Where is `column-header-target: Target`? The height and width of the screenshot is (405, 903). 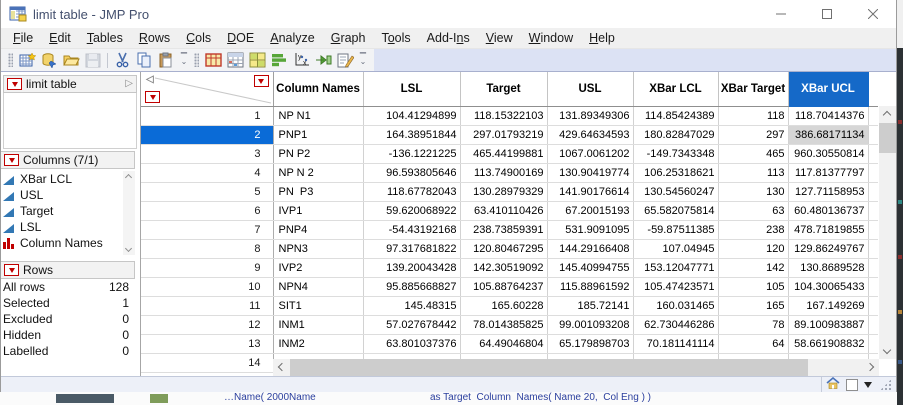
column-header-target: Target is located at coordinates (504, 89).